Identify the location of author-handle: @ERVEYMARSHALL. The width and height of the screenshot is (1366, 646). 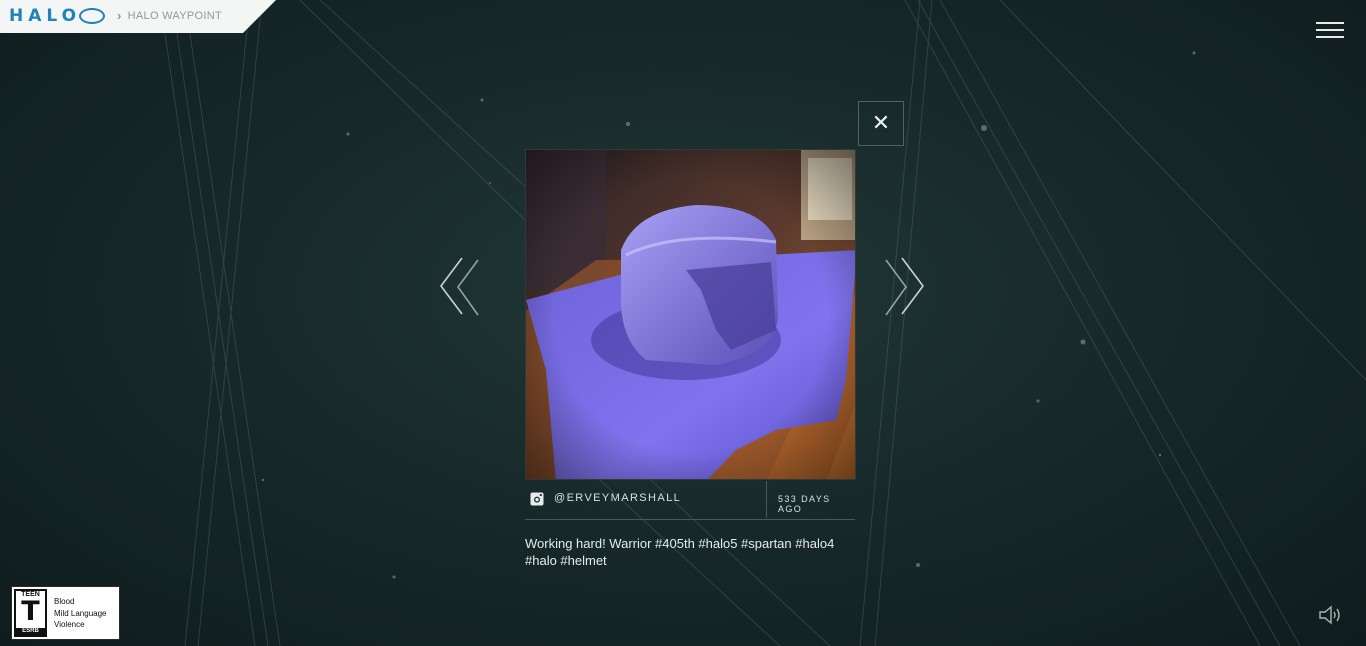
(617, 498).